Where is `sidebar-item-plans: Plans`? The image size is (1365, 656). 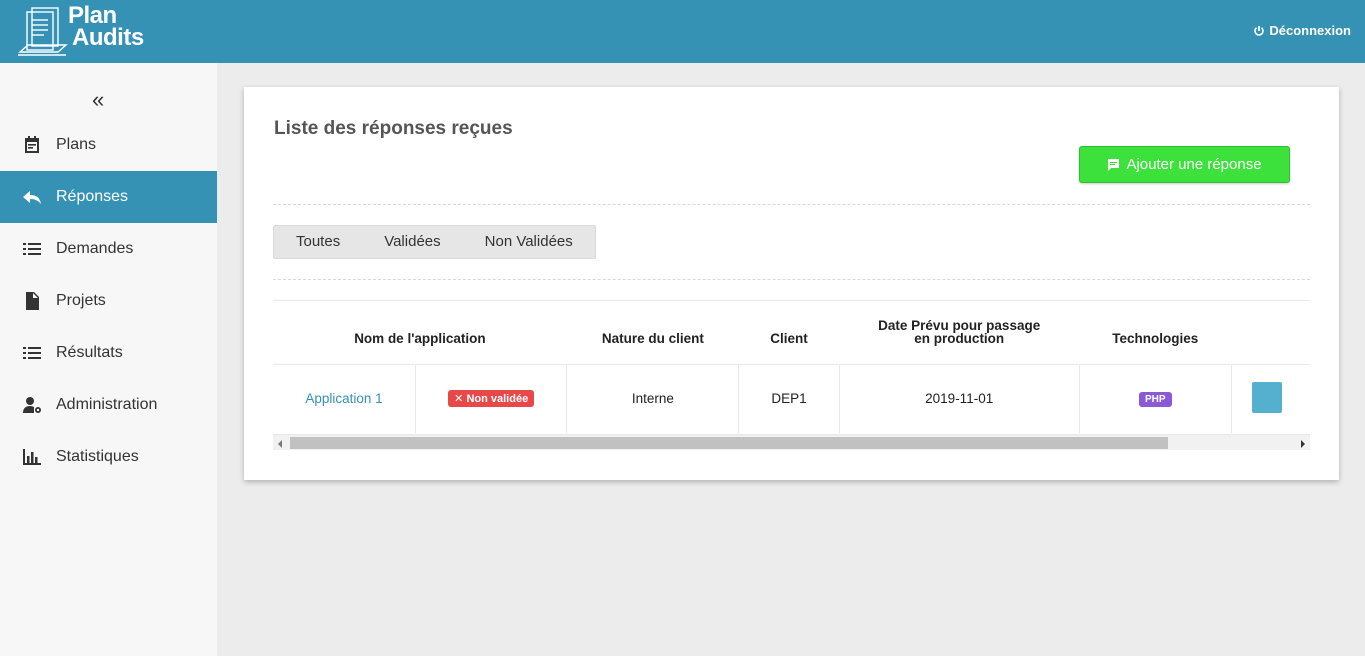
sidebar-item-plans: Plans is located at coordinates (108, 145).